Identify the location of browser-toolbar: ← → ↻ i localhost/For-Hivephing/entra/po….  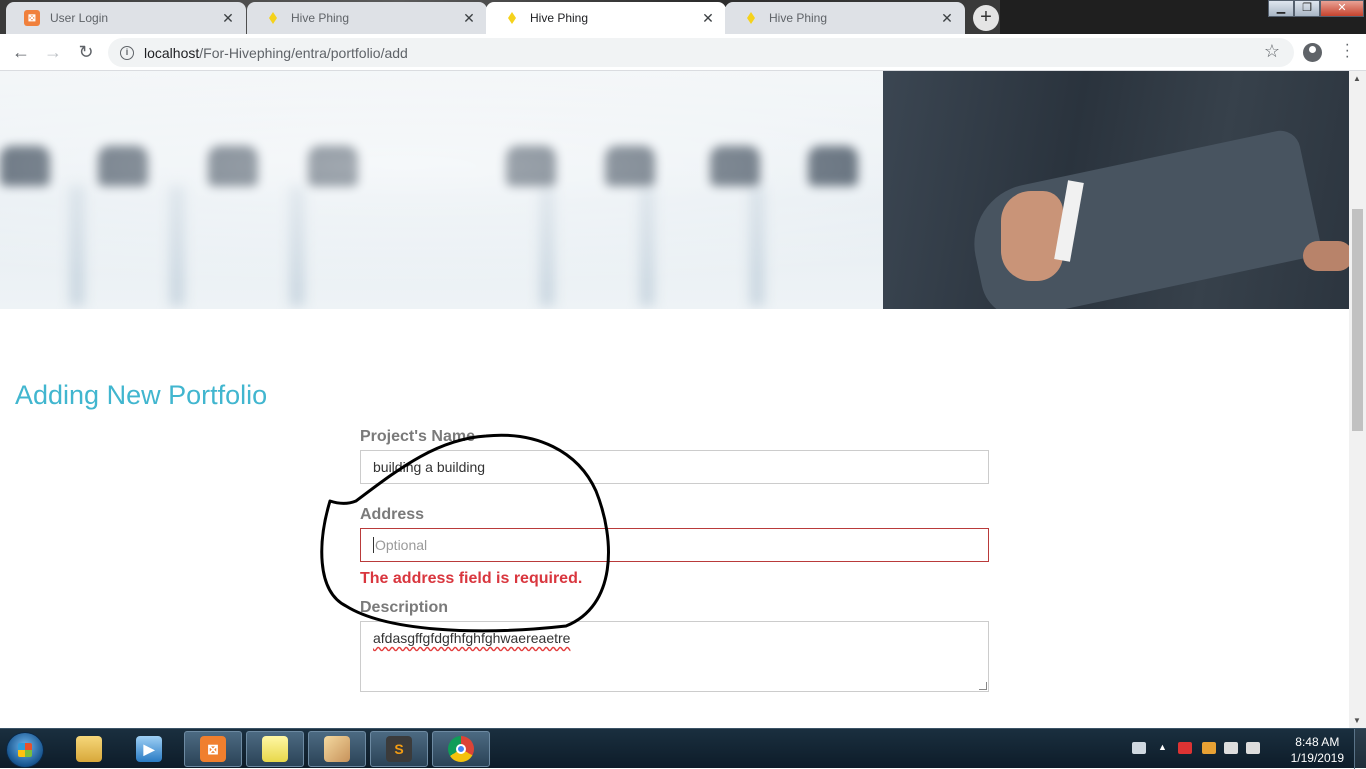
(683, 52).